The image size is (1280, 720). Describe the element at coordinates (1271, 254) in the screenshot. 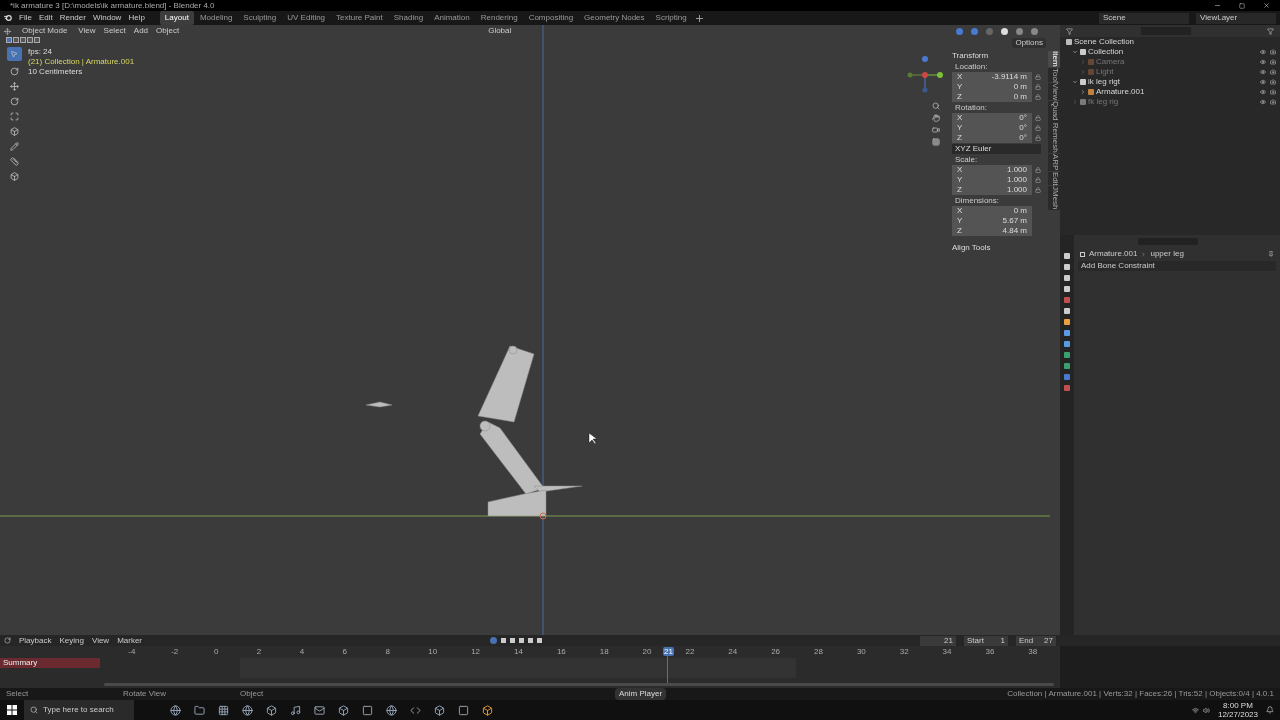

I see `pin-icon` at that location.